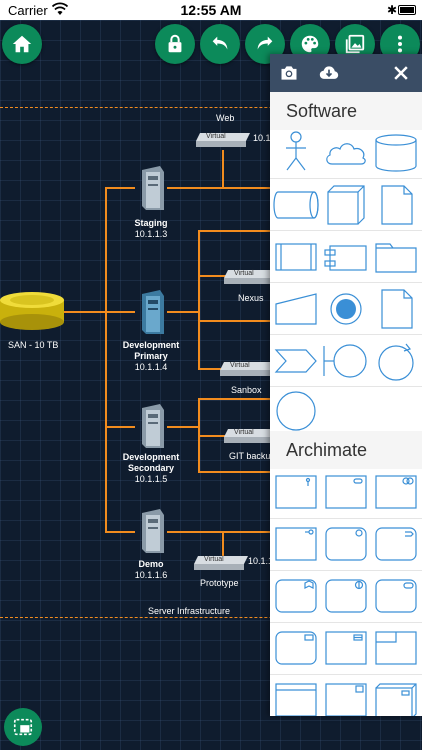  I want to click on shape-business-role, so click(346, 493).